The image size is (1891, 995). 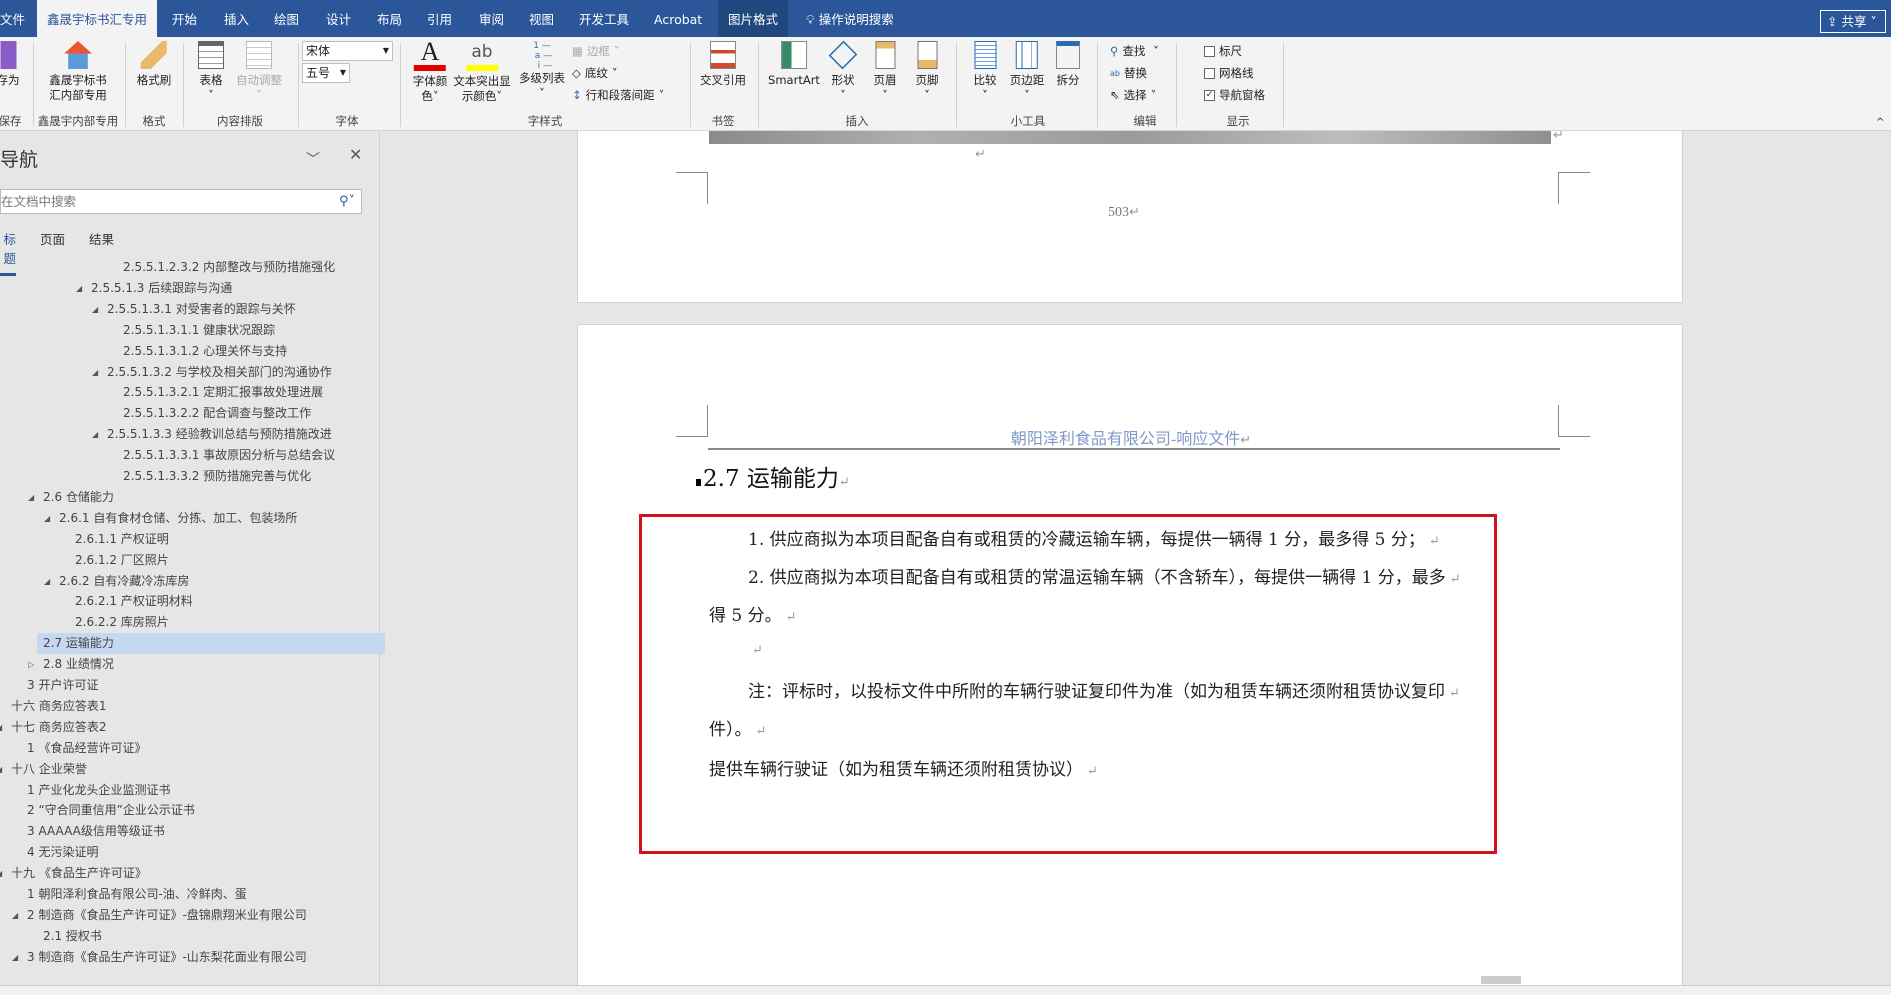 What do you see at coordinates (347, 51) in the screenshot?
I see `font-name-select: 宋体 ▼` at bounding box center [347, 51].